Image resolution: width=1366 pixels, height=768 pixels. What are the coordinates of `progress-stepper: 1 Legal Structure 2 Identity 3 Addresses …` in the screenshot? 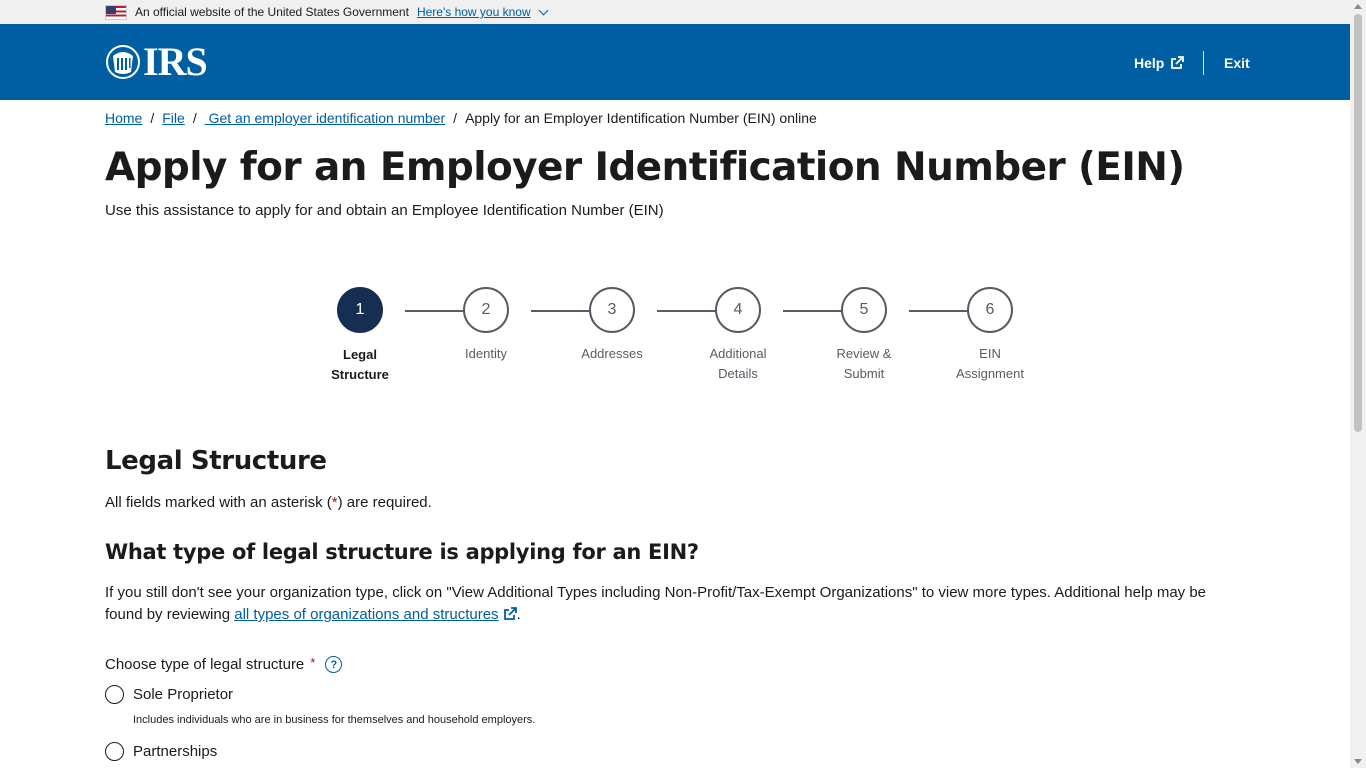 It's located at (690, 337).